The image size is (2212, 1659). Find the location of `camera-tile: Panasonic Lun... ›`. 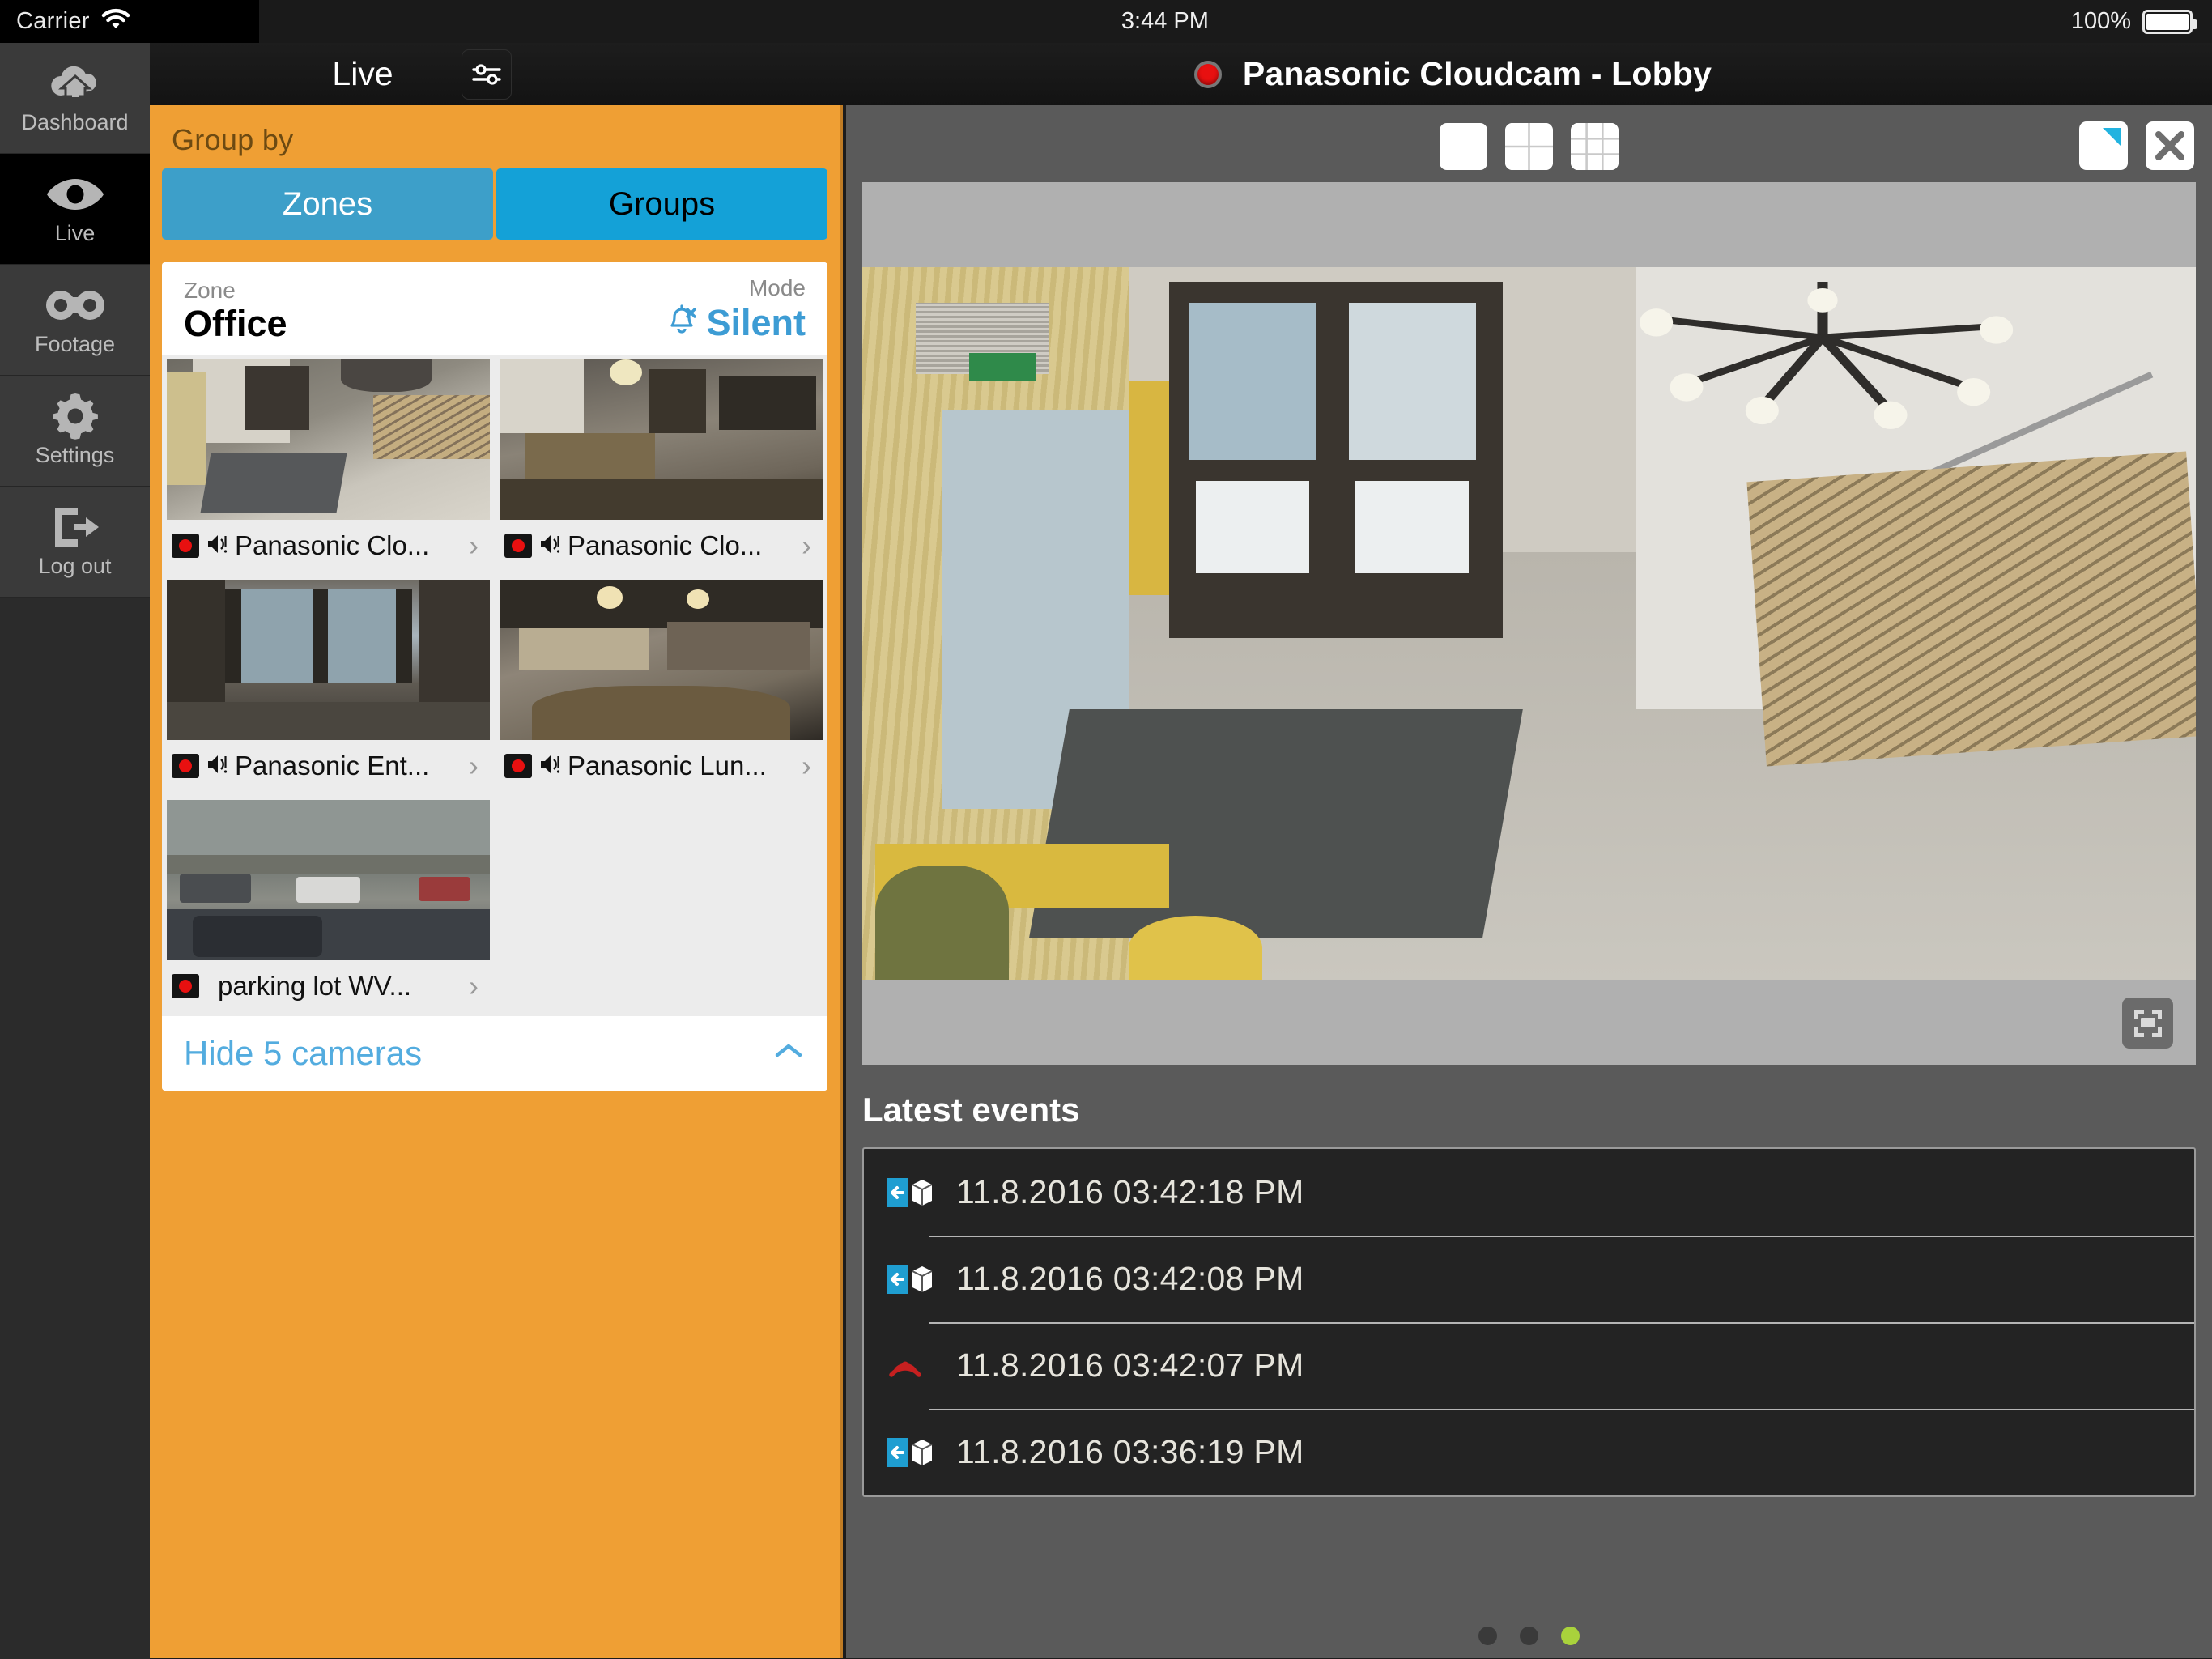

camera-tile: Panasonic Lun... › is located at coordinates (661, 686).